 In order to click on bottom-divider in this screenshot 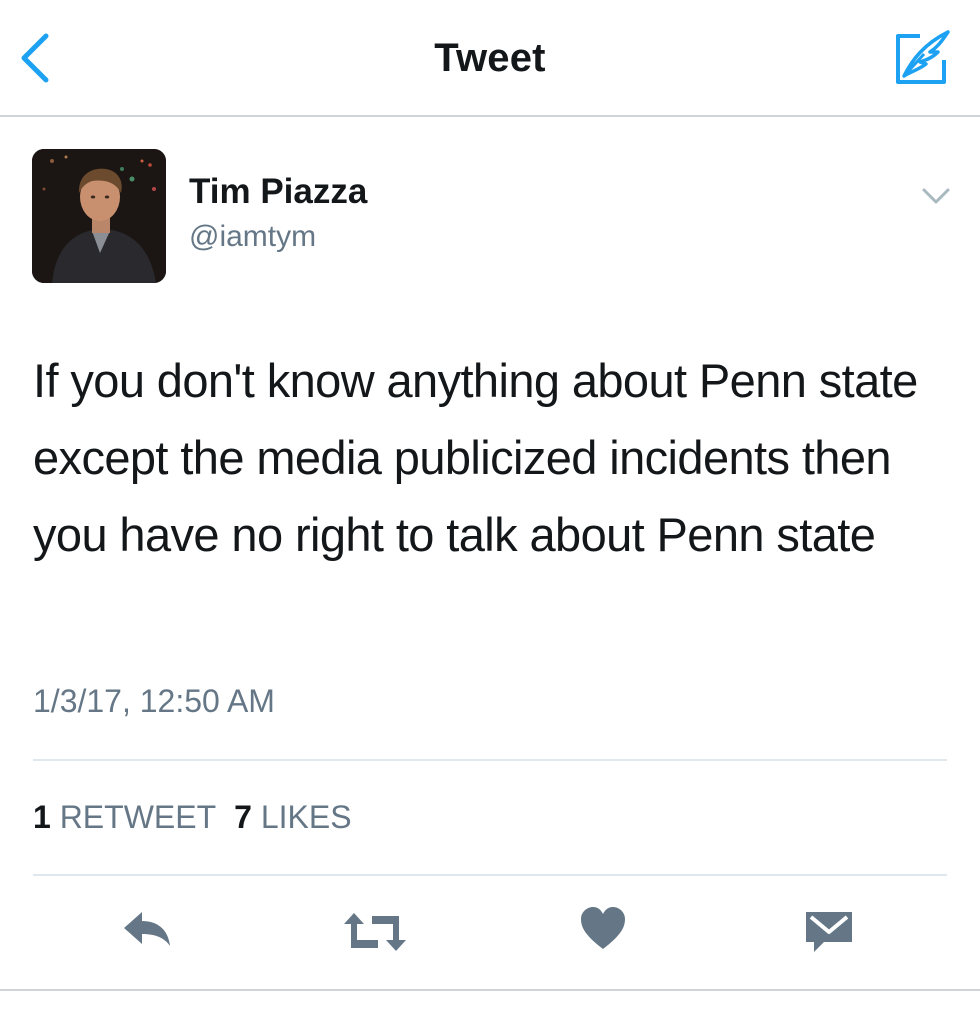, I will do `click(490, 990)`.